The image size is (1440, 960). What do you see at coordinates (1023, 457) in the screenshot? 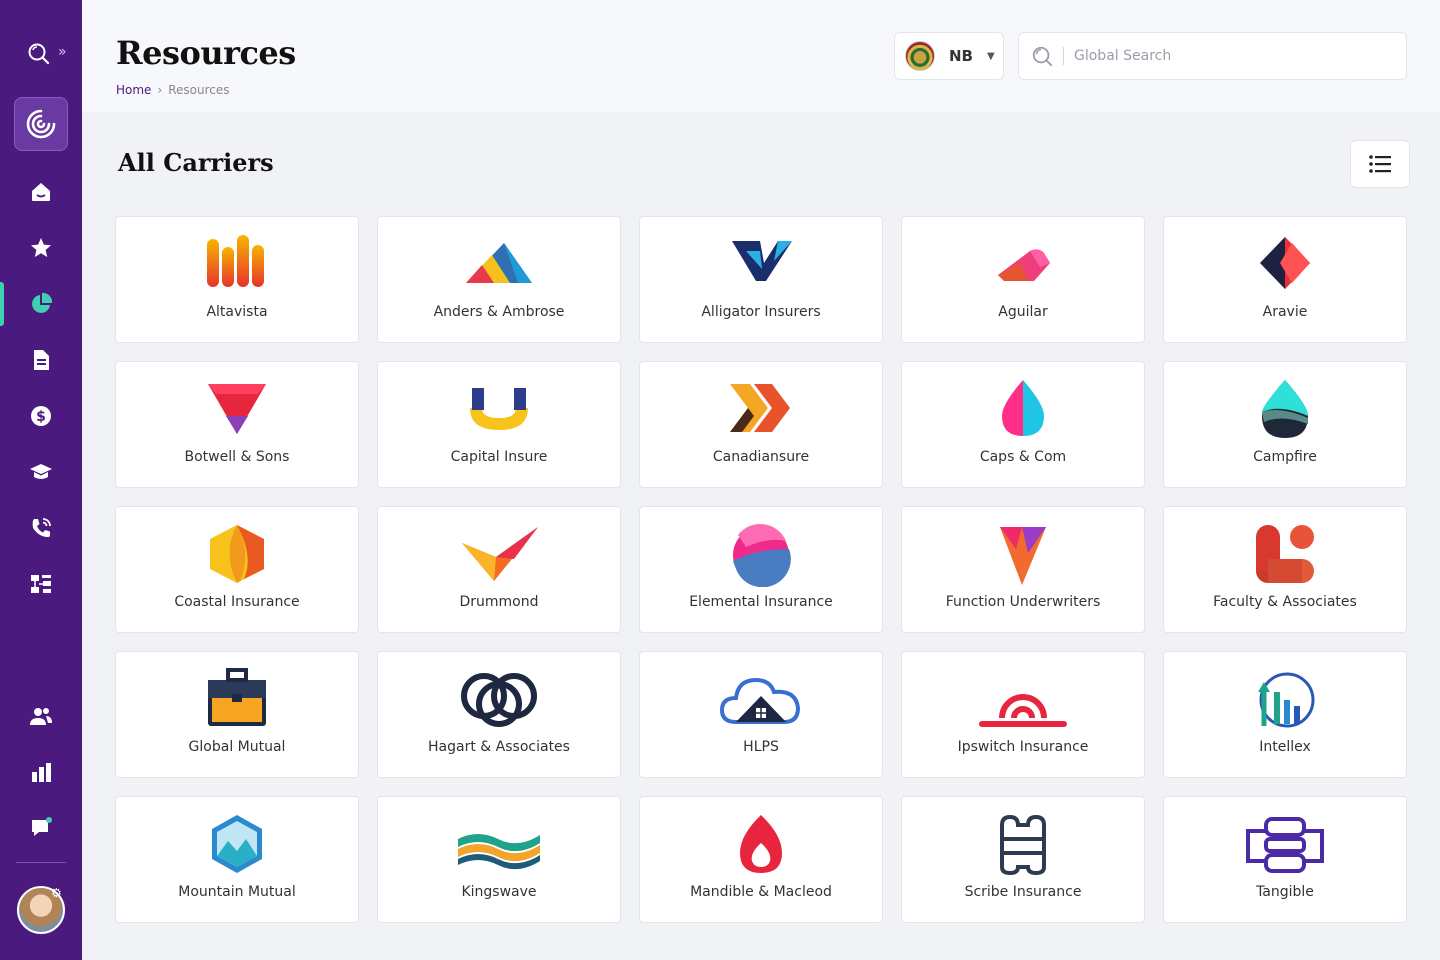
I see `carrier-name: Caps & Com` at bounding box center [1023, 457].